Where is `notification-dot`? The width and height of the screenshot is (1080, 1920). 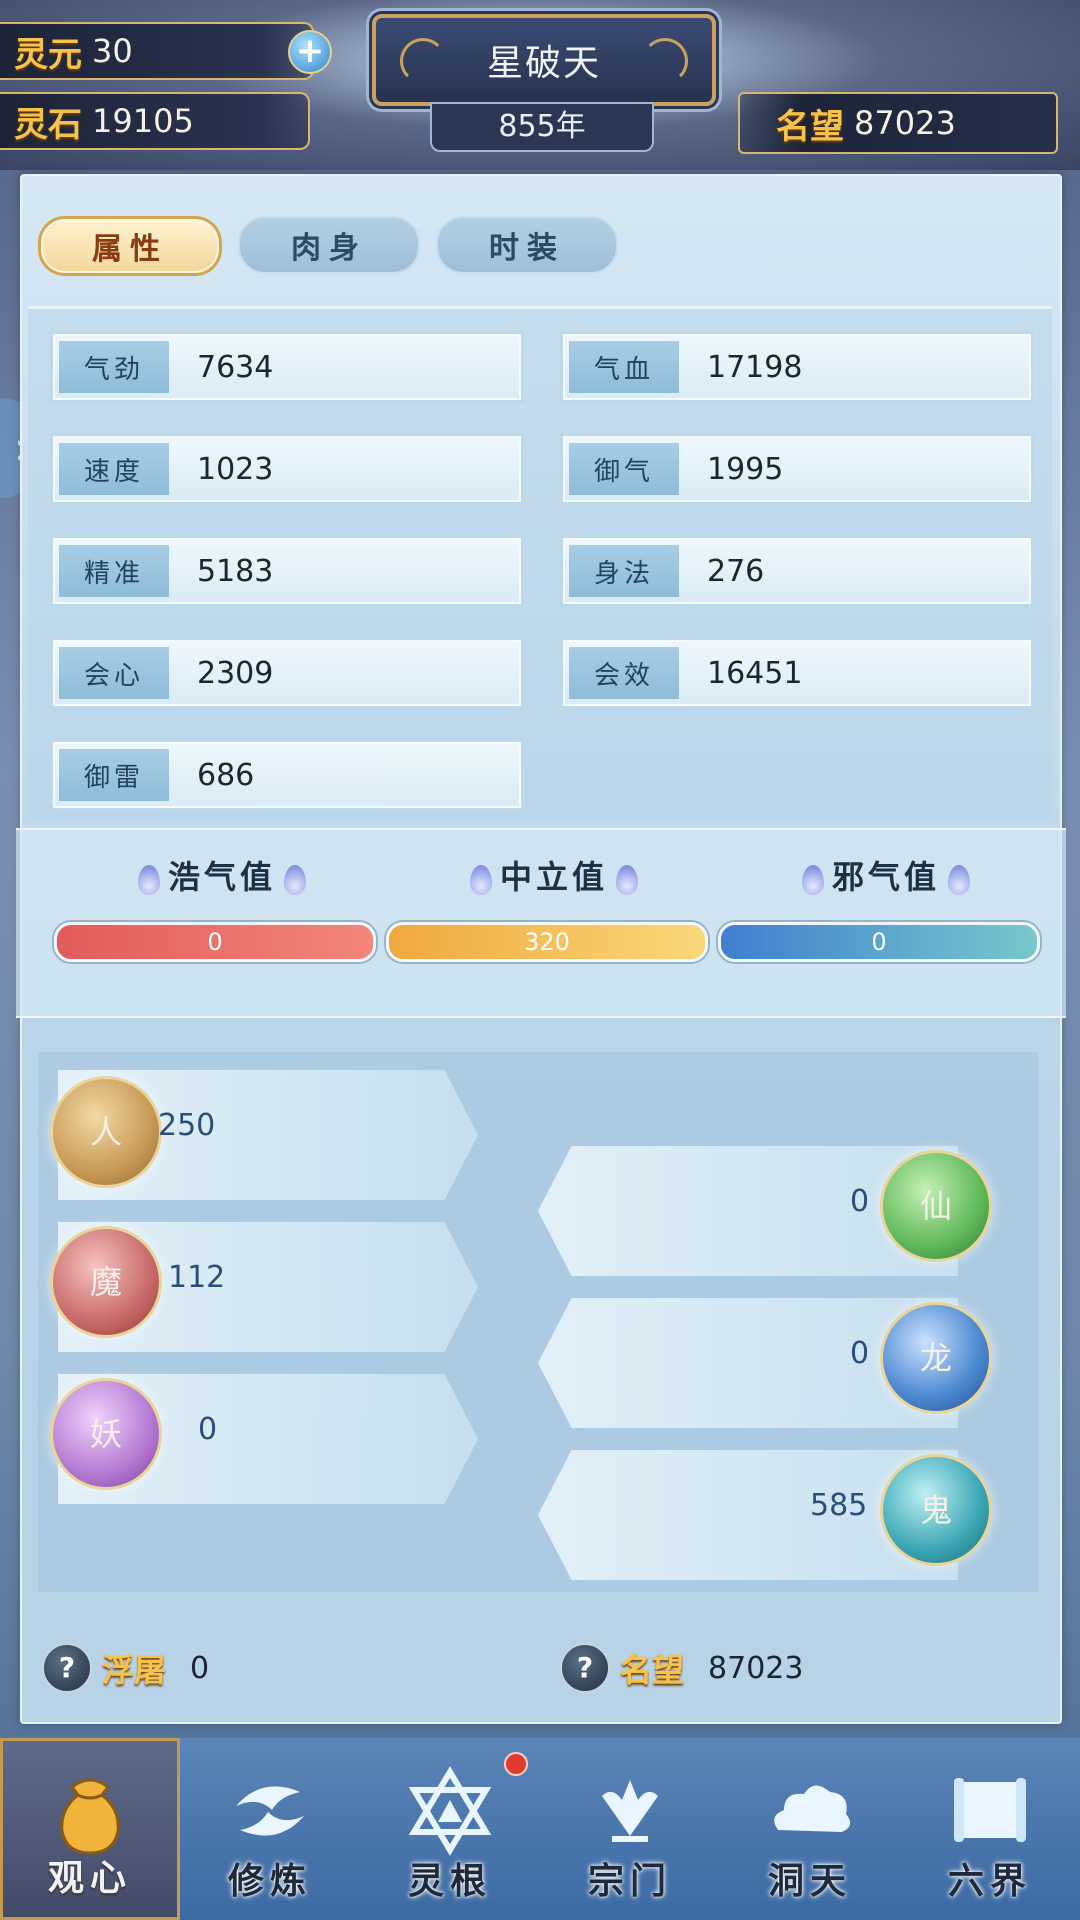
notification-dot is located at coordinates (516, 1764).